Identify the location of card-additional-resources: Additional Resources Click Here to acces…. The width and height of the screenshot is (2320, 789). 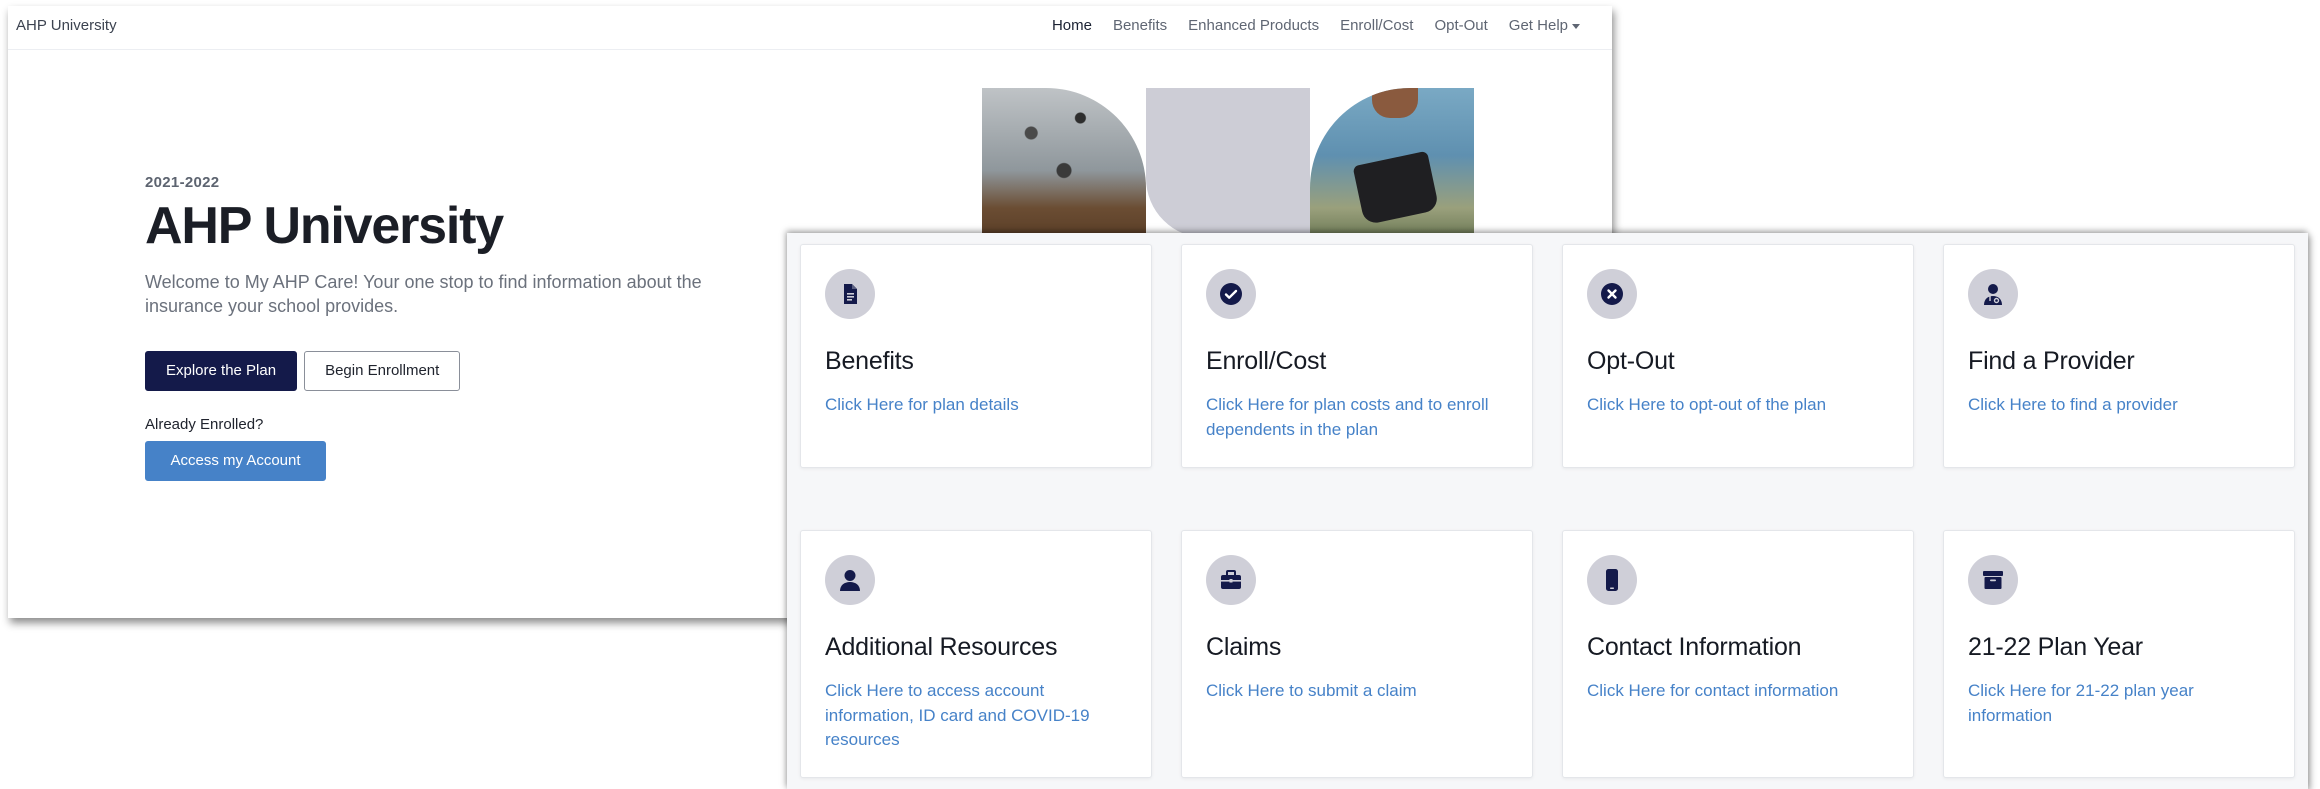
(976, 654).